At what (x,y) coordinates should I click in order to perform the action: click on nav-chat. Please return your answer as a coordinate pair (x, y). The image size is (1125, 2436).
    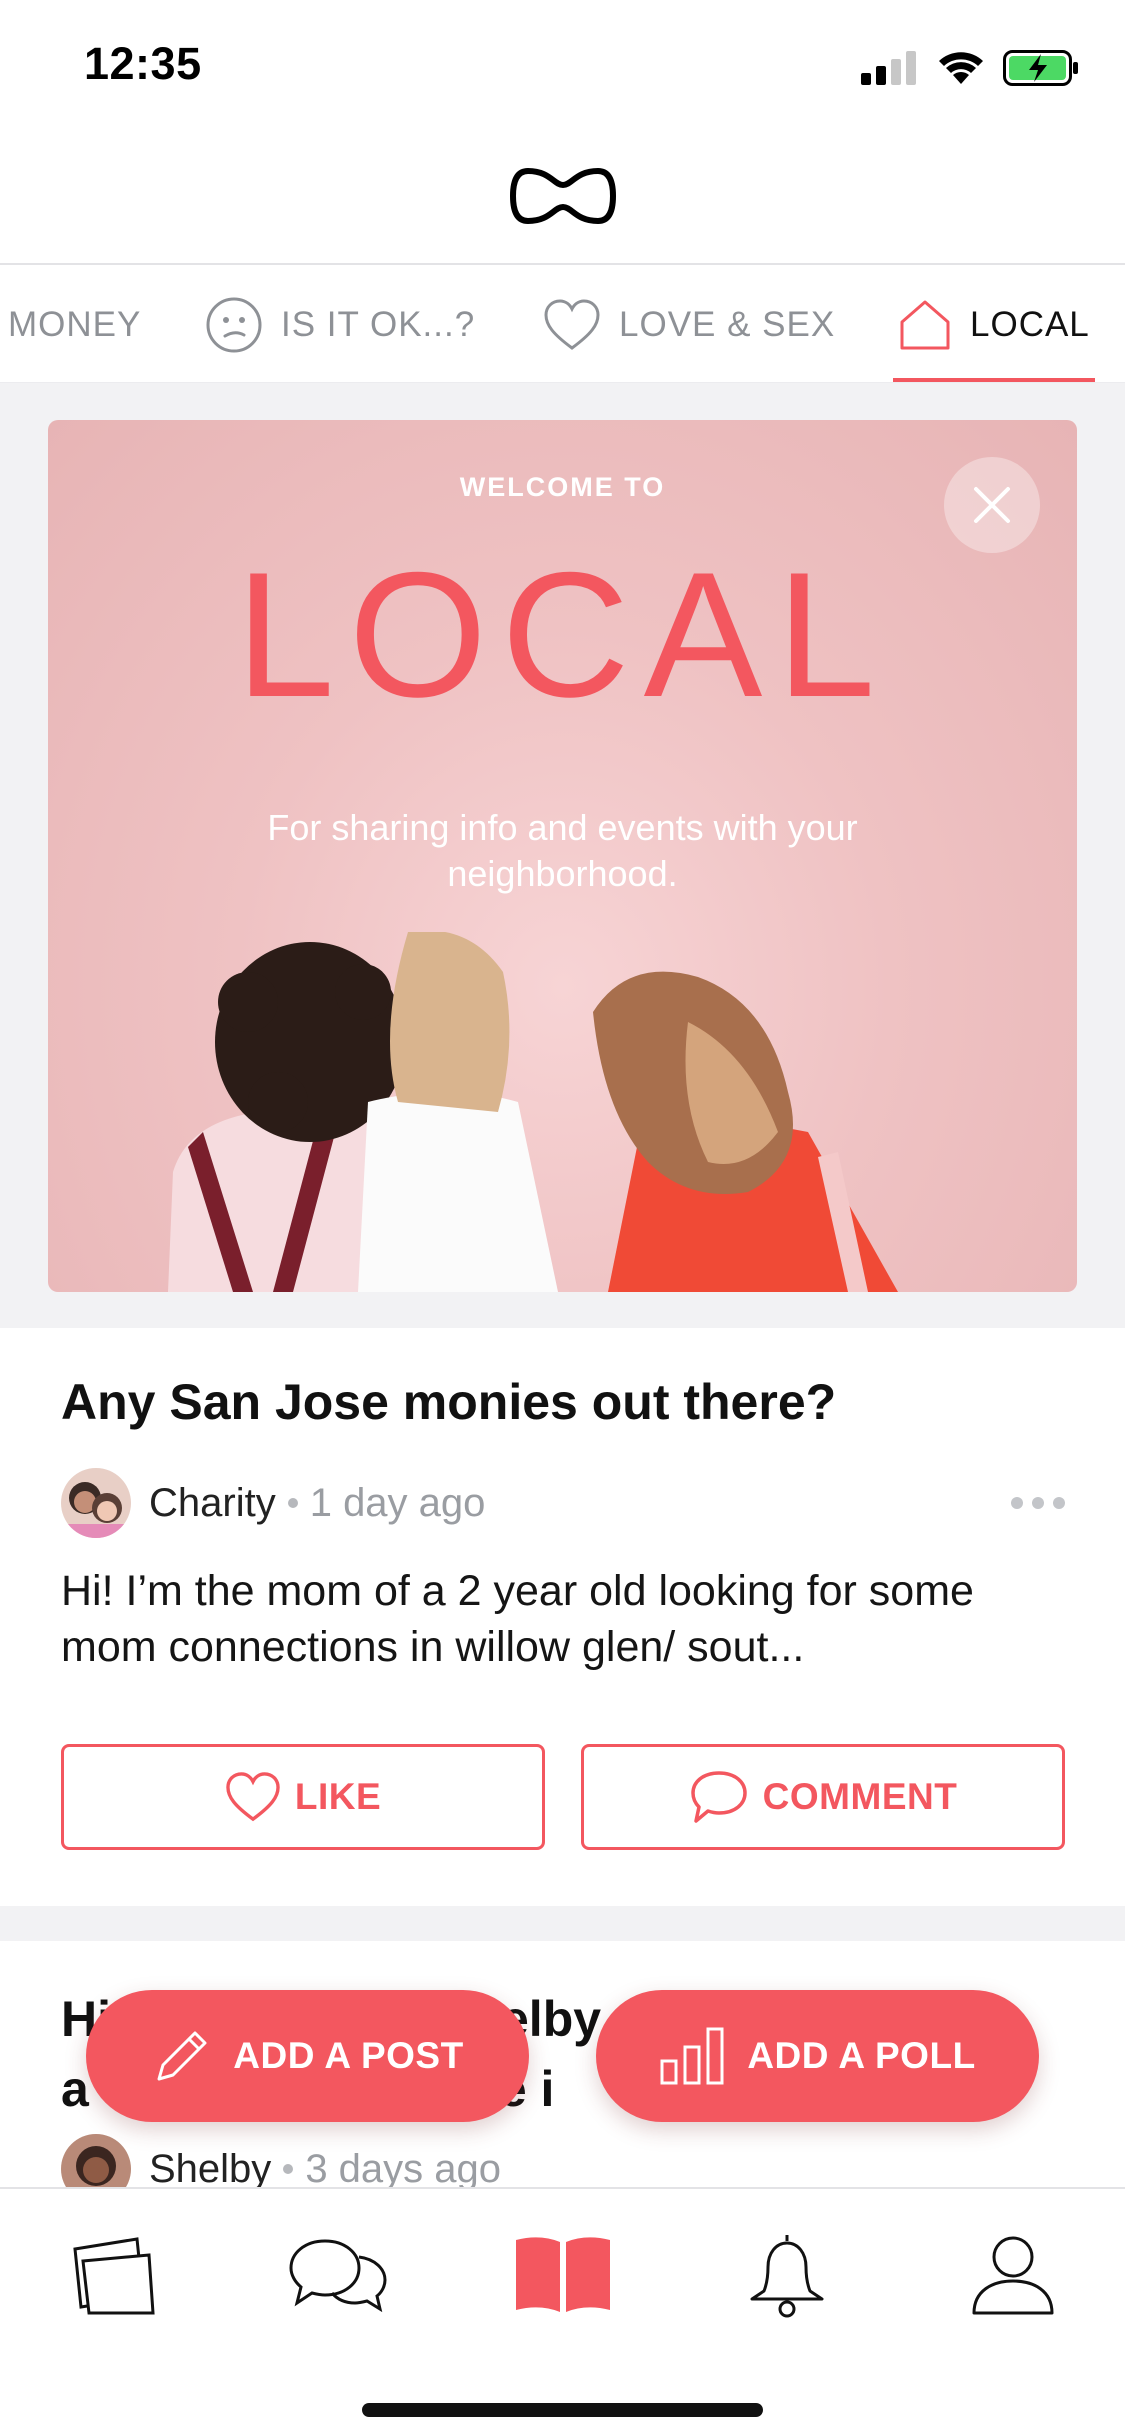
    Looking at the image, I should click on (337, 2274).